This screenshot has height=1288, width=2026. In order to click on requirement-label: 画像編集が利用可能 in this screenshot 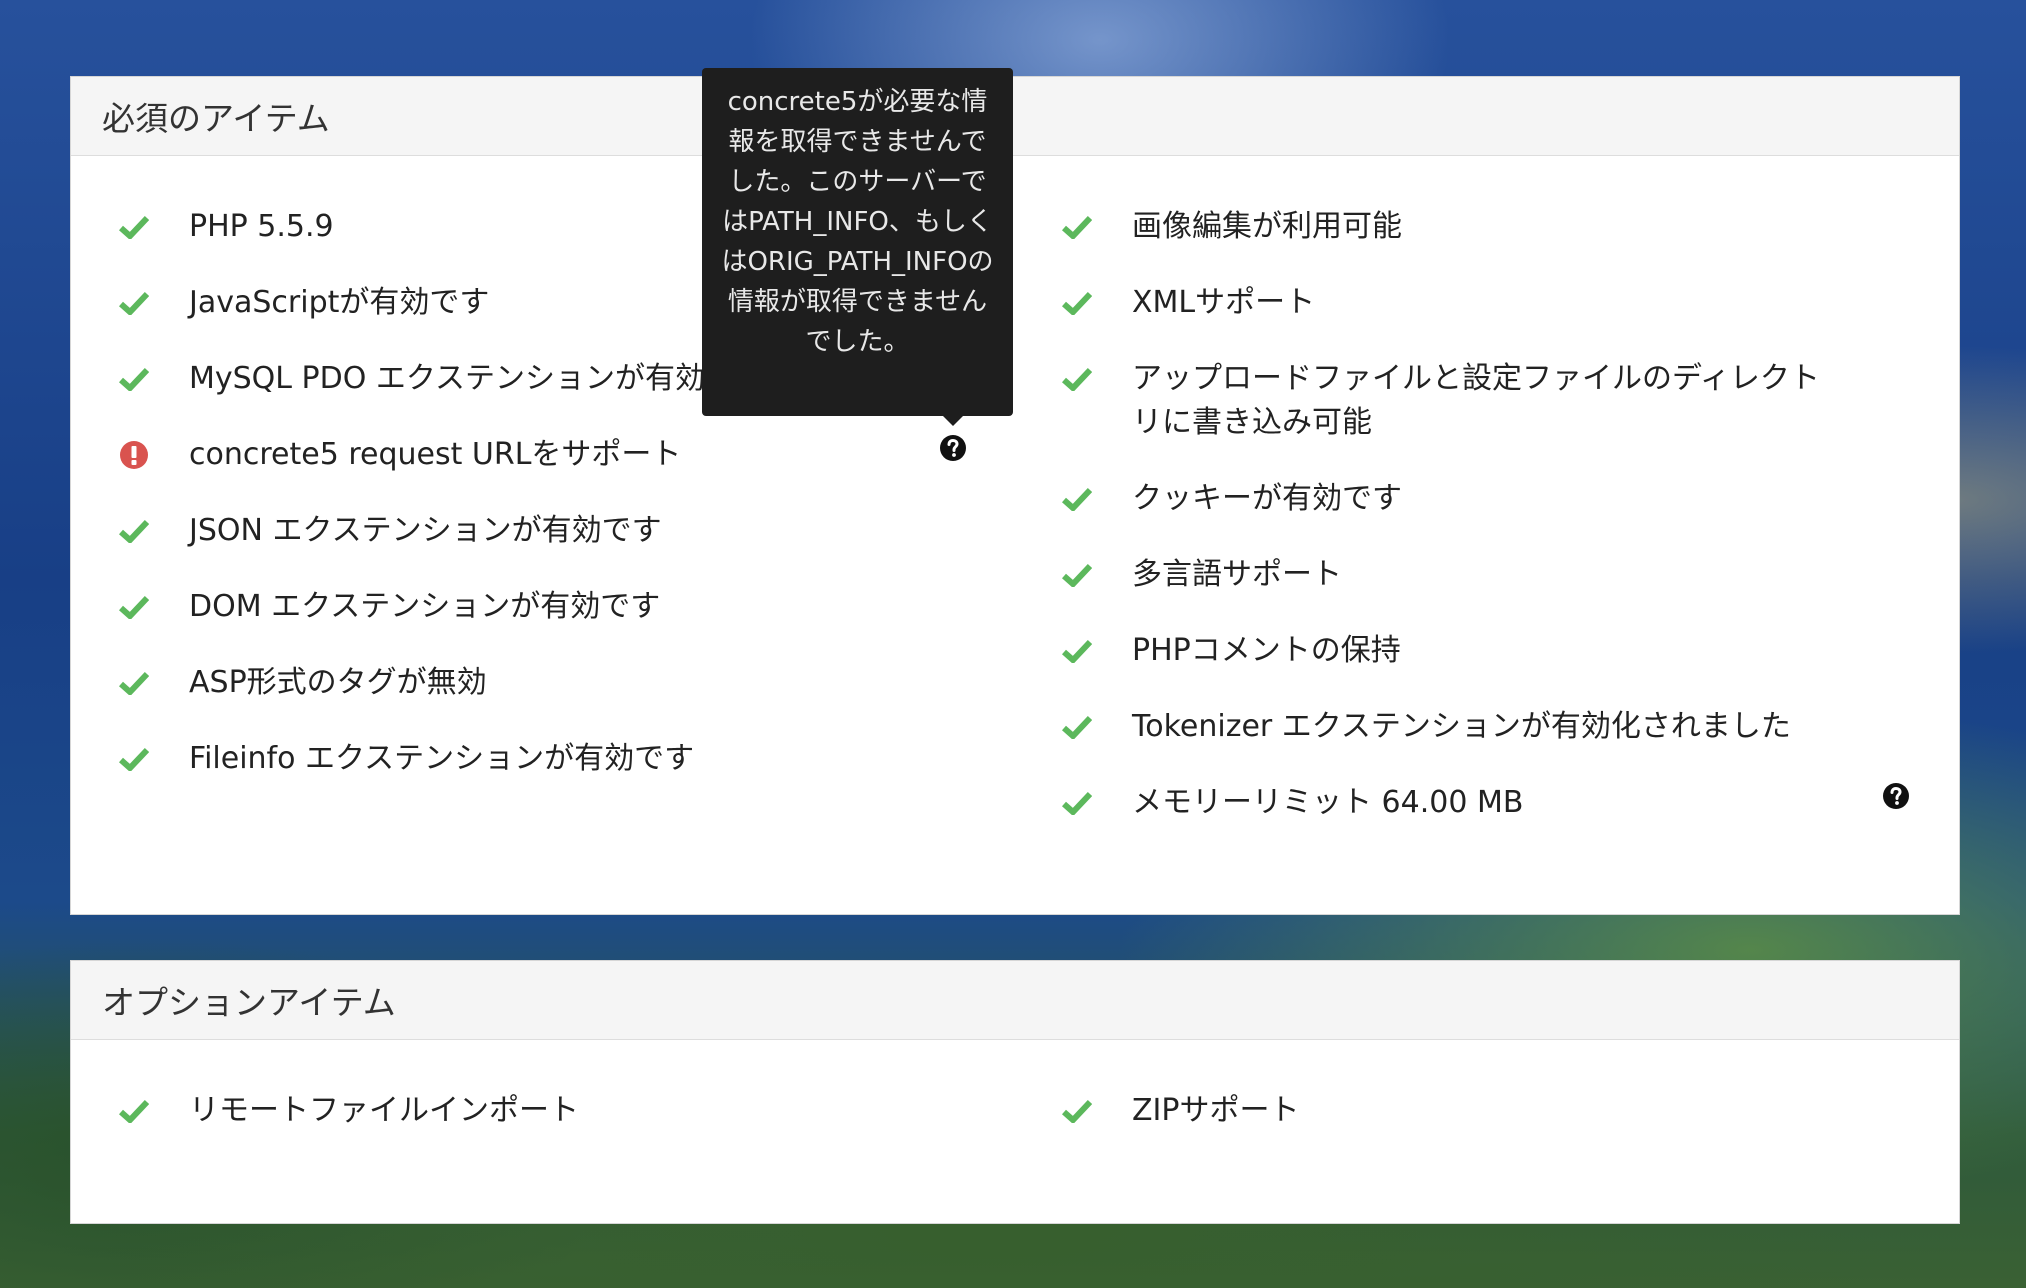, I will do `click(1267, 226)`.